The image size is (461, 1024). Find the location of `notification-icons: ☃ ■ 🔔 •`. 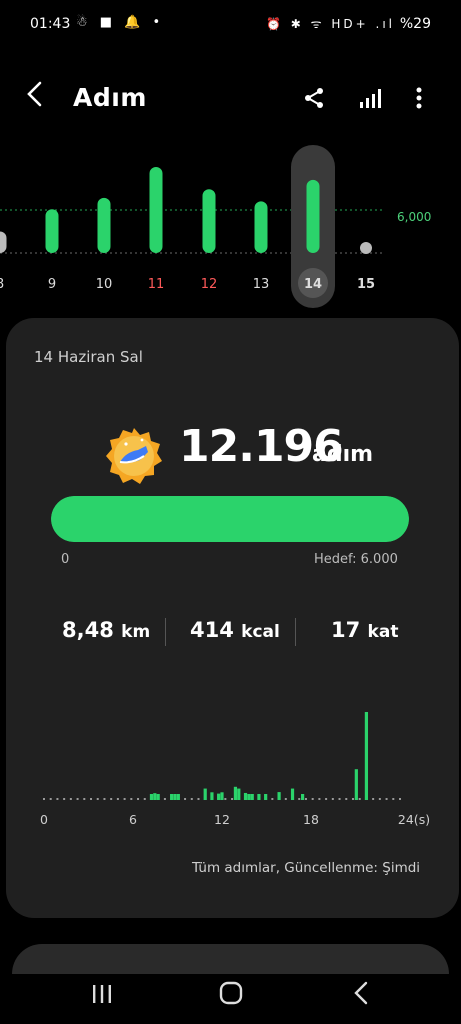

notification-icons: ☃ ■ 🔔 • is located at coordinates (120, 22).